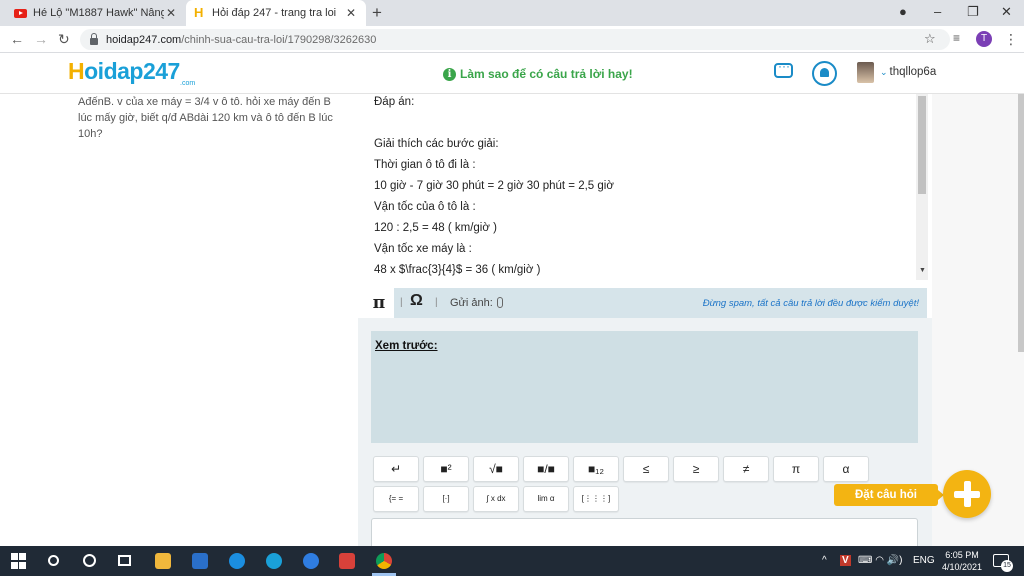  What do you see at coordinates (396, 499) in the screenshot?
I see `math-button: {= =` at bounding box center [396, 499].